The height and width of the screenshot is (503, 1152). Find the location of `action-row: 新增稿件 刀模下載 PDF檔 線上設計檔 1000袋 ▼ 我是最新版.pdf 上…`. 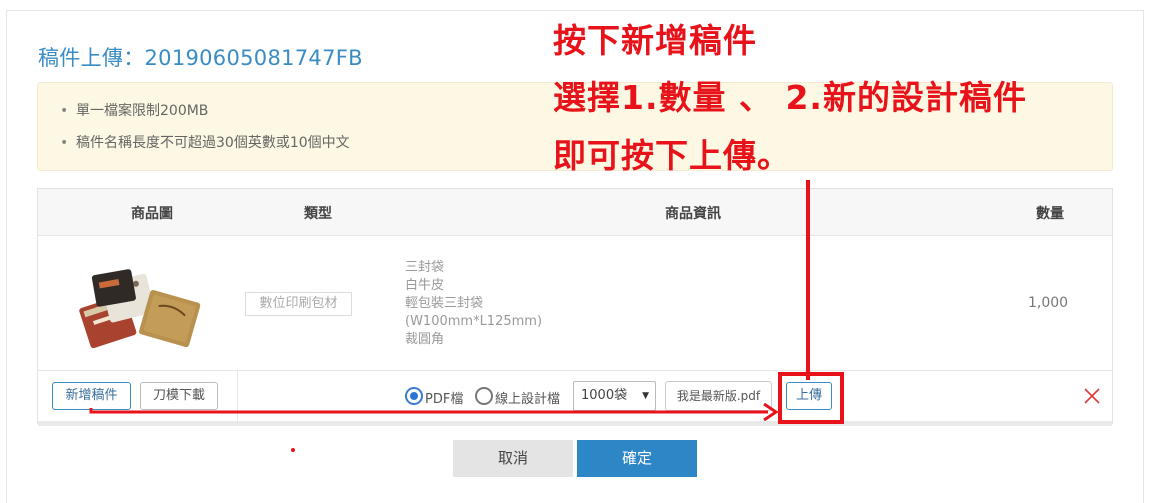

action-row: 新增稿件 刀模下載 PDF檔 線上設計檔 1000袋 ▼ 我是最新版.pdf 上… is located at coordinates (575, 398).